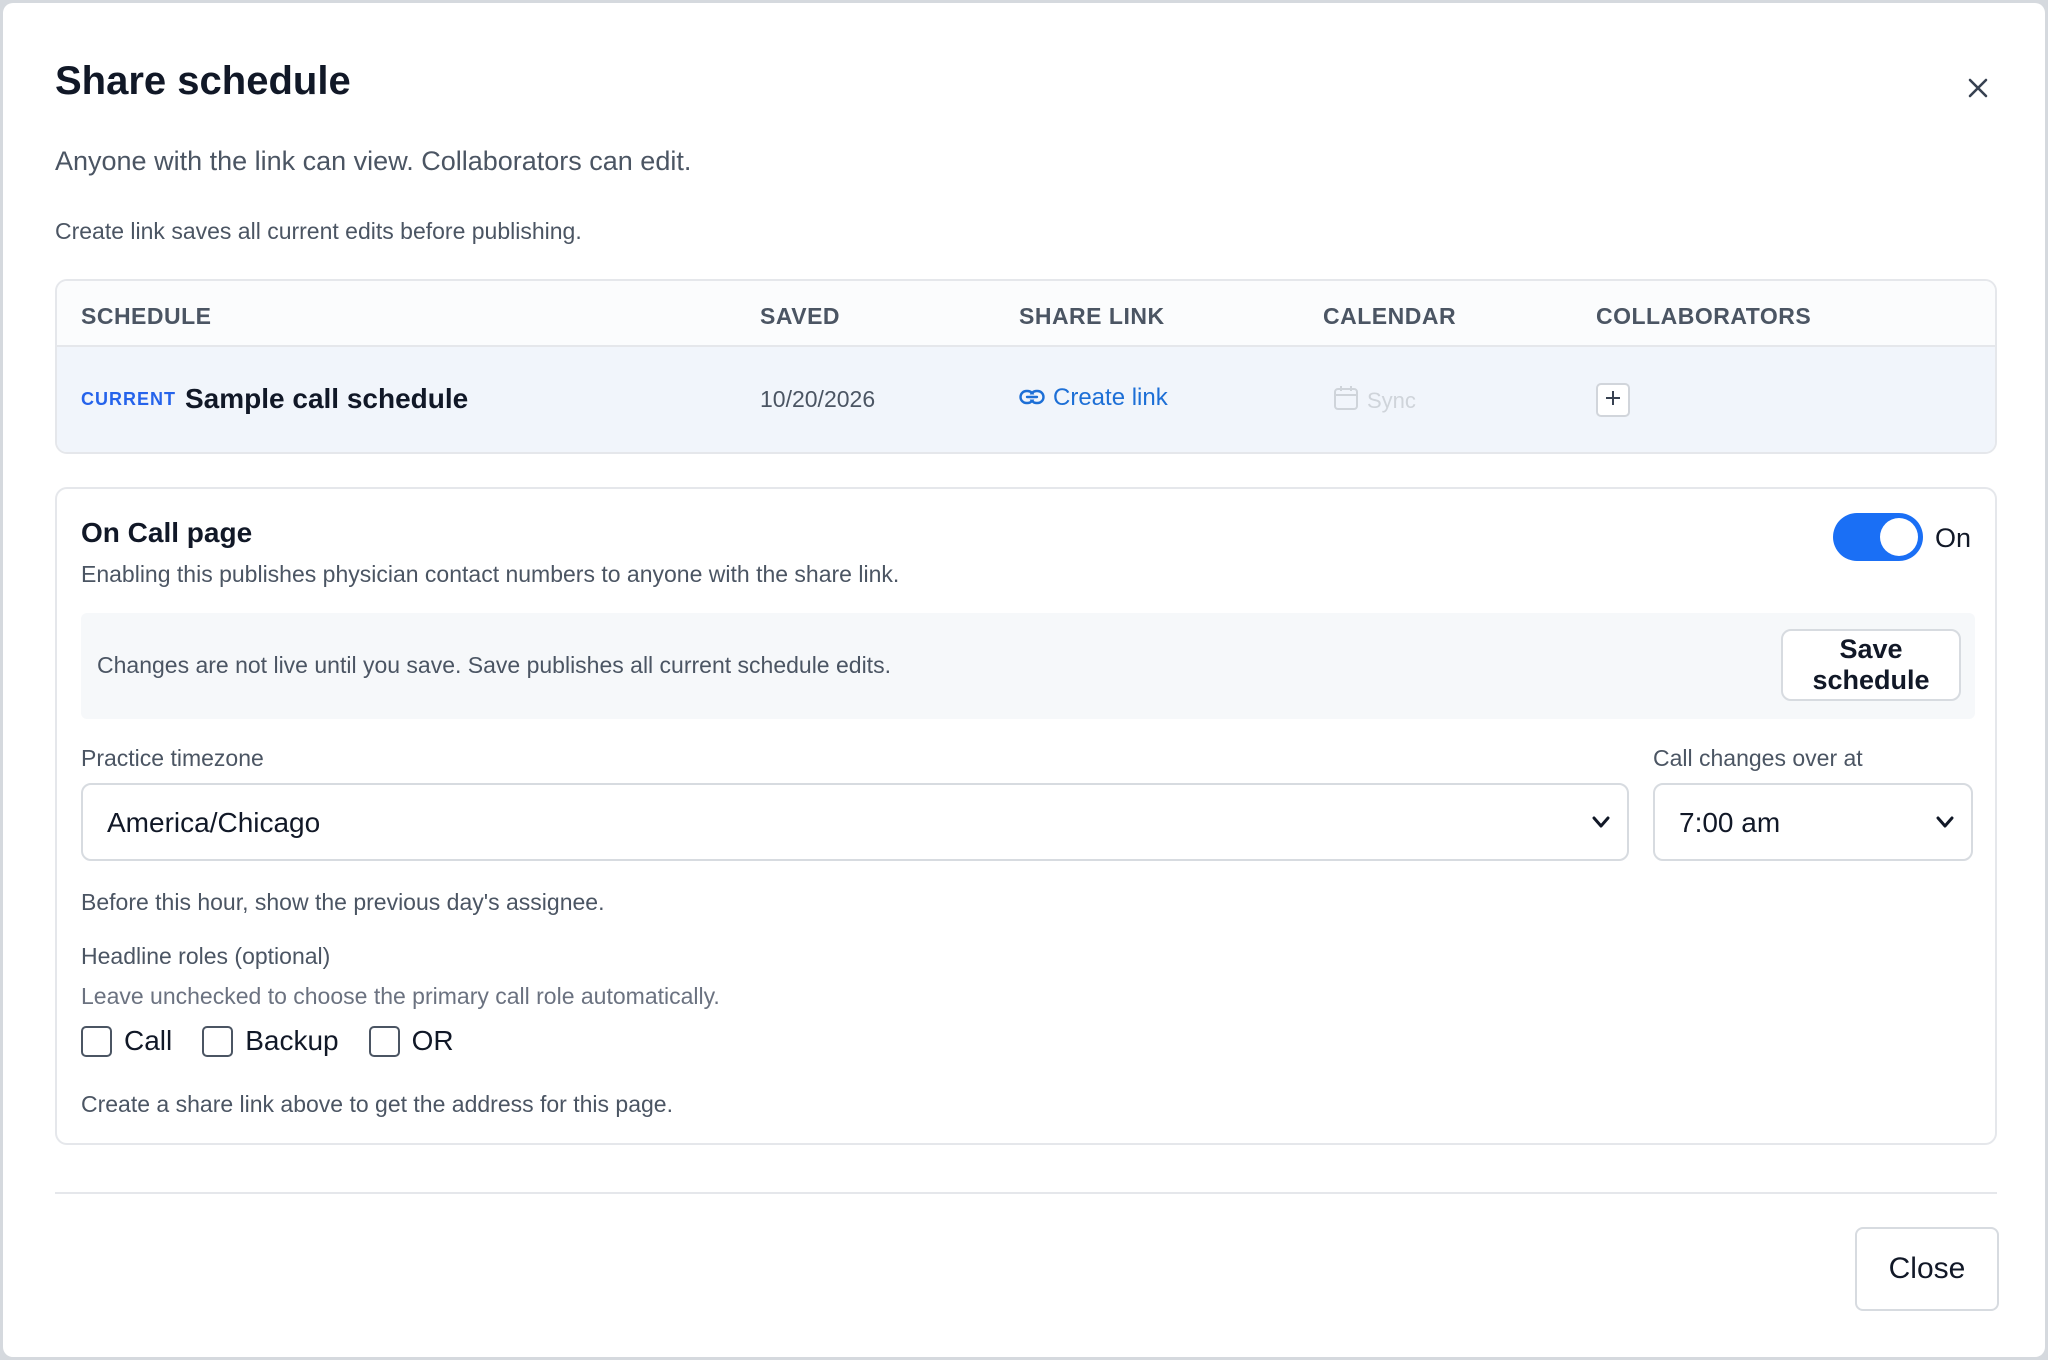  What do you see at coordinates (432, 1040) in the screenshot?
I see `role-label: OR` at bounding box center [432, 1040].